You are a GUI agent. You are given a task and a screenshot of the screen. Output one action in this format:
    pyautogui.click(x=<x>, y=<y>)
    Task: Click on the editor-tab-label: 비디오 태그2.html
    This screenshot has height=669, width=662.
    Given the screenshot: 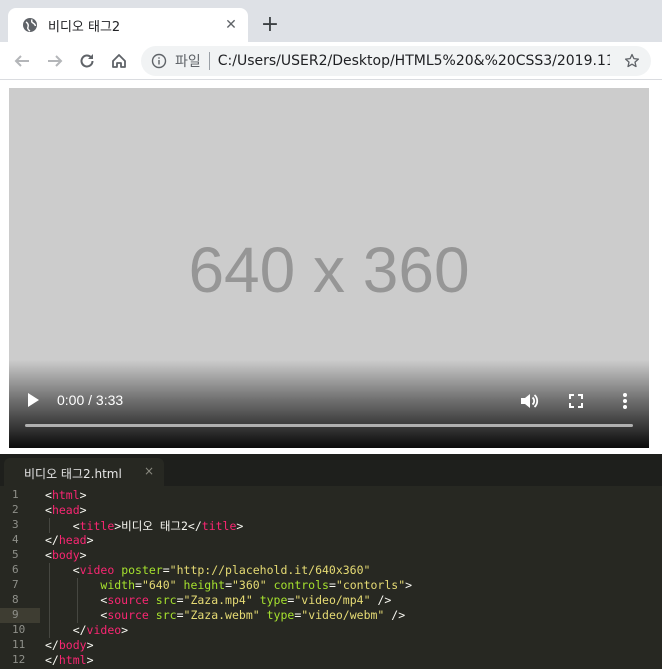 What is the action you would take?
    pyautogui.click(x=73, y=474)
    